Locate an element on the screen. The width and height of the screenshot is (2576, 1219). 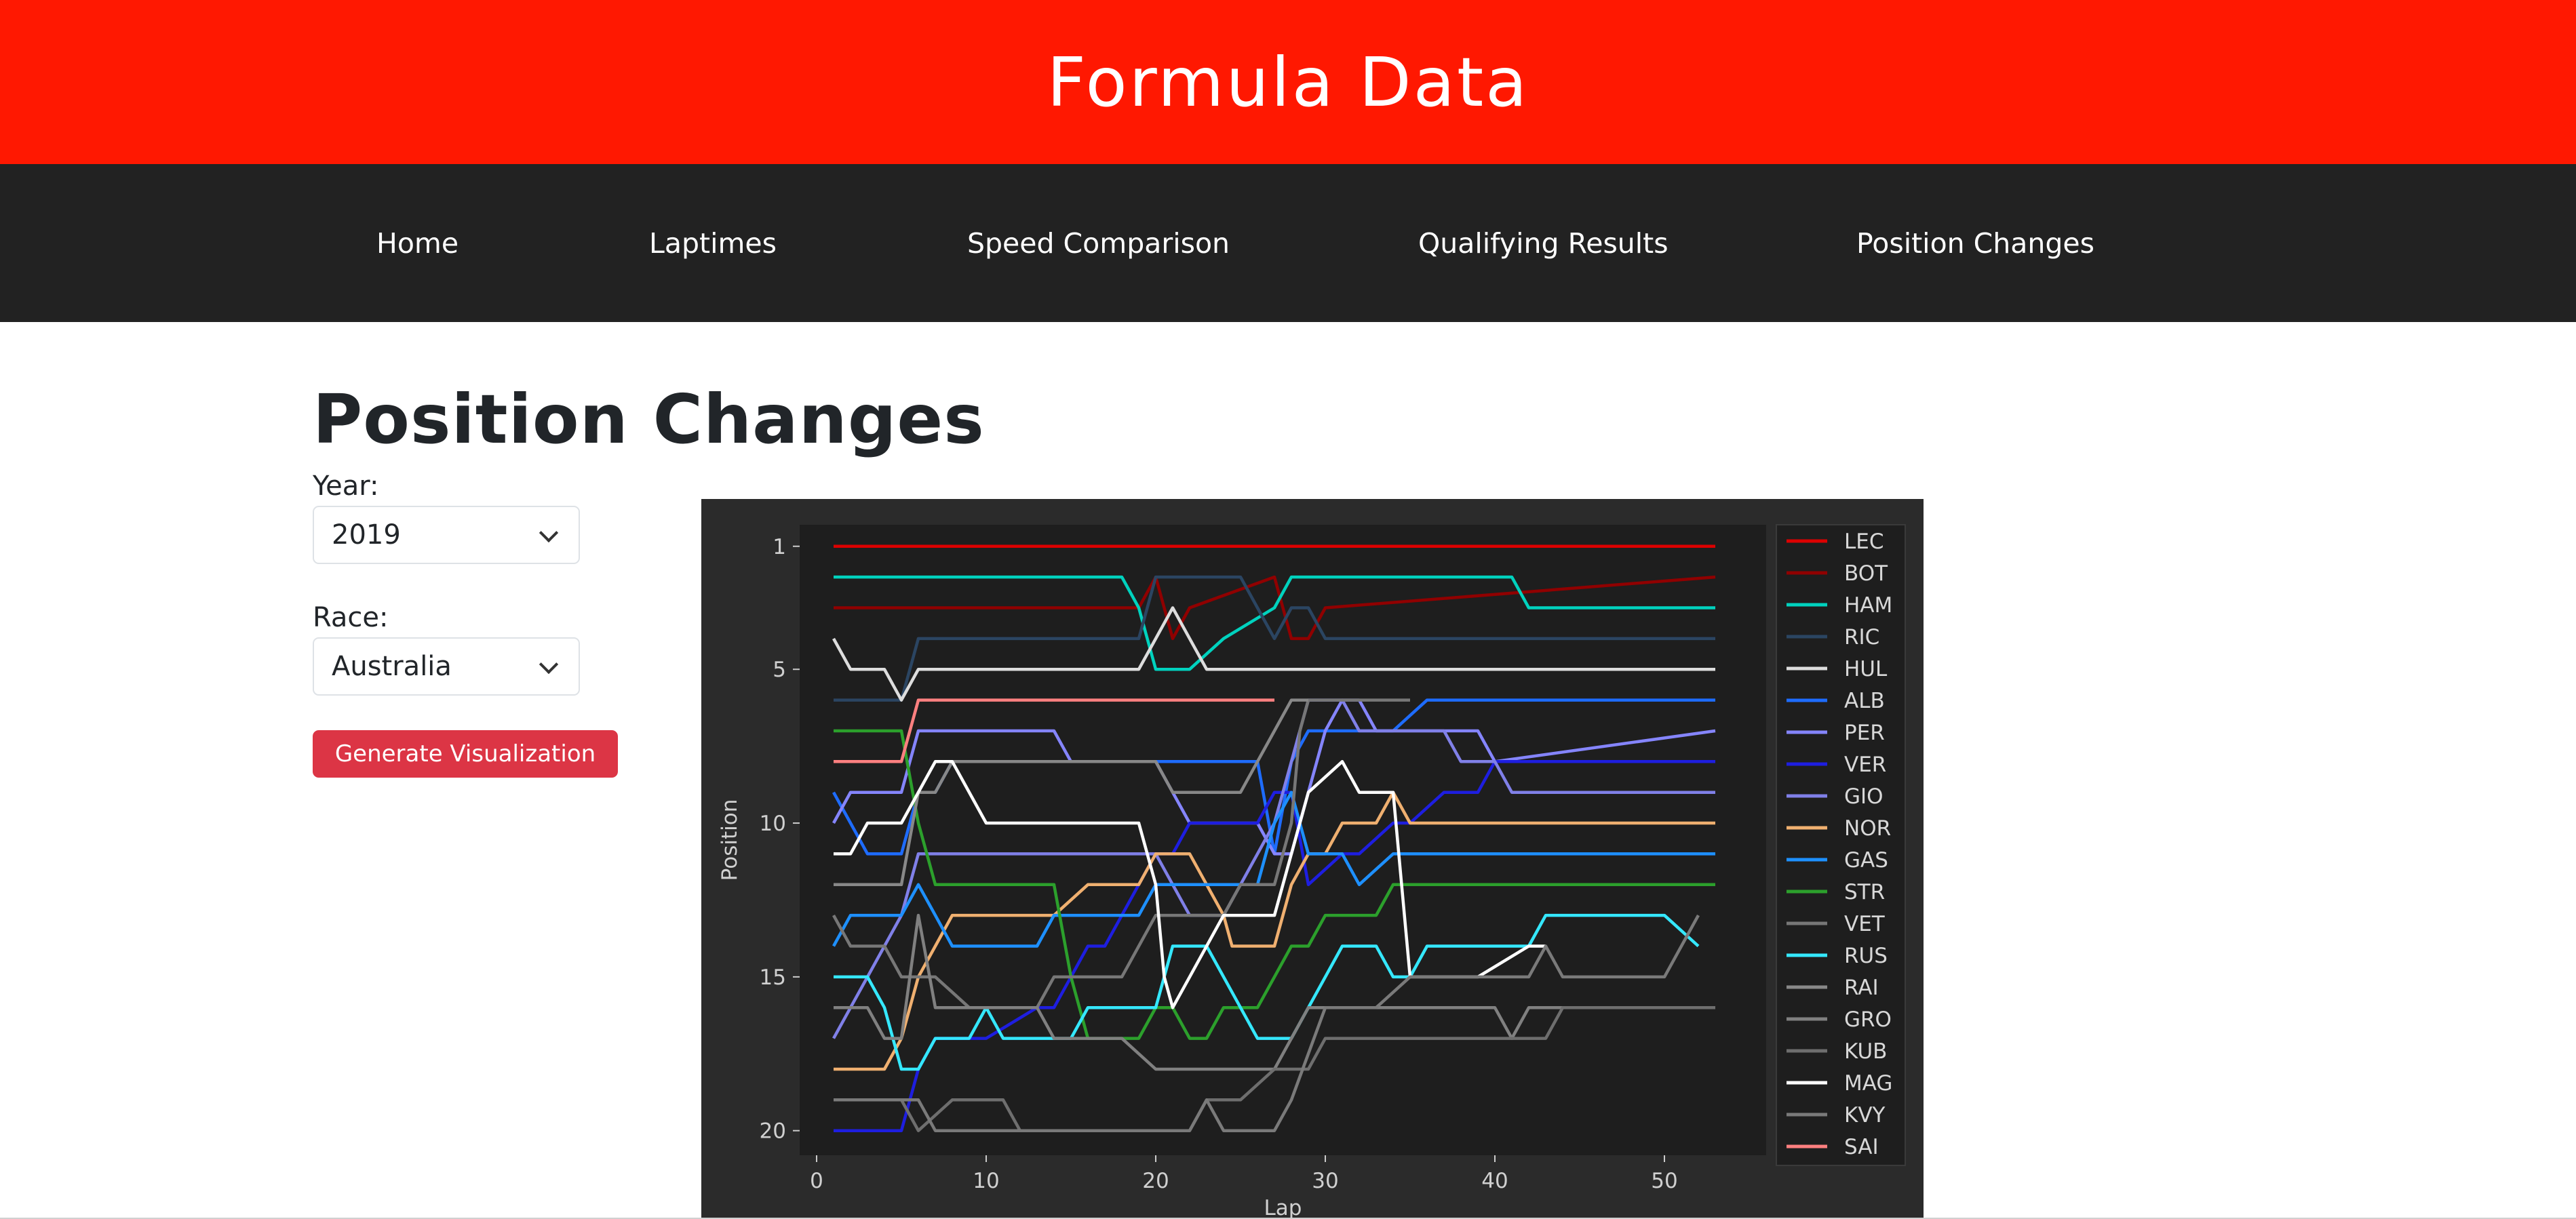
legend-box is located at coordinates (1841, 845).